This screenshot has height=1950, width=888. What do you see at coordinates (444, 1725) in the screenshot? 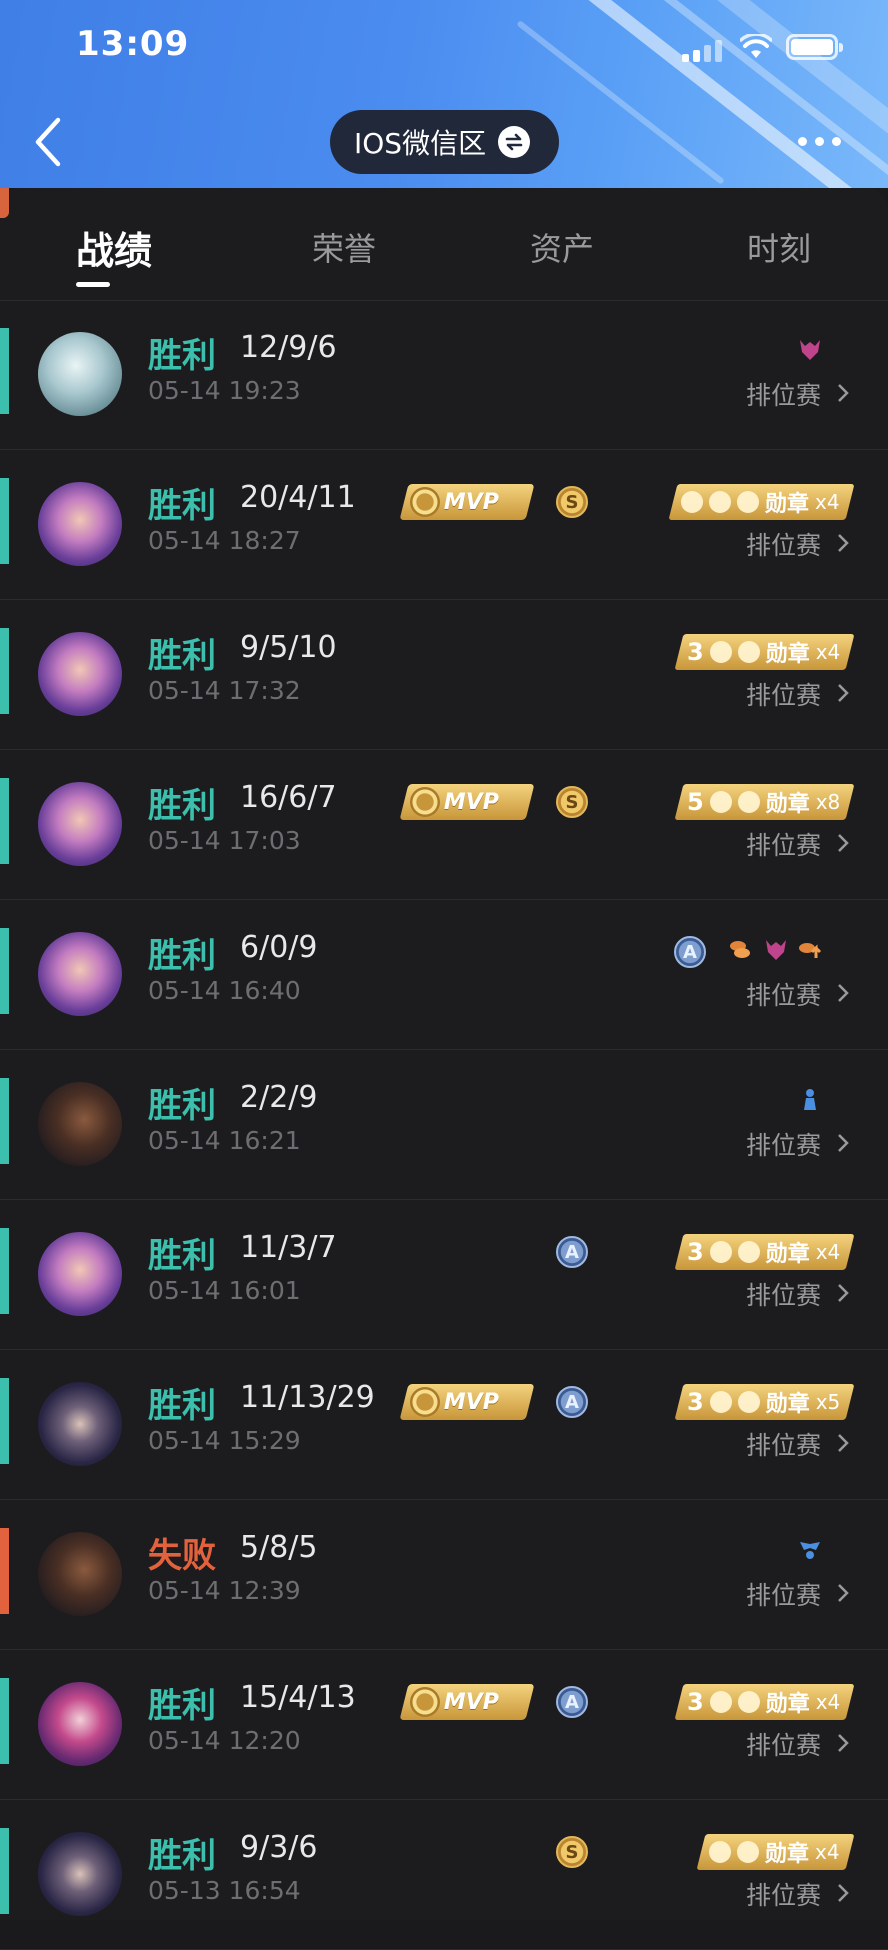
I see `match-row: 胜利 15/4/13 05-14 12:20 MVP A 3 勋章 x4 排位赛` at bounding box center [444, 1725].